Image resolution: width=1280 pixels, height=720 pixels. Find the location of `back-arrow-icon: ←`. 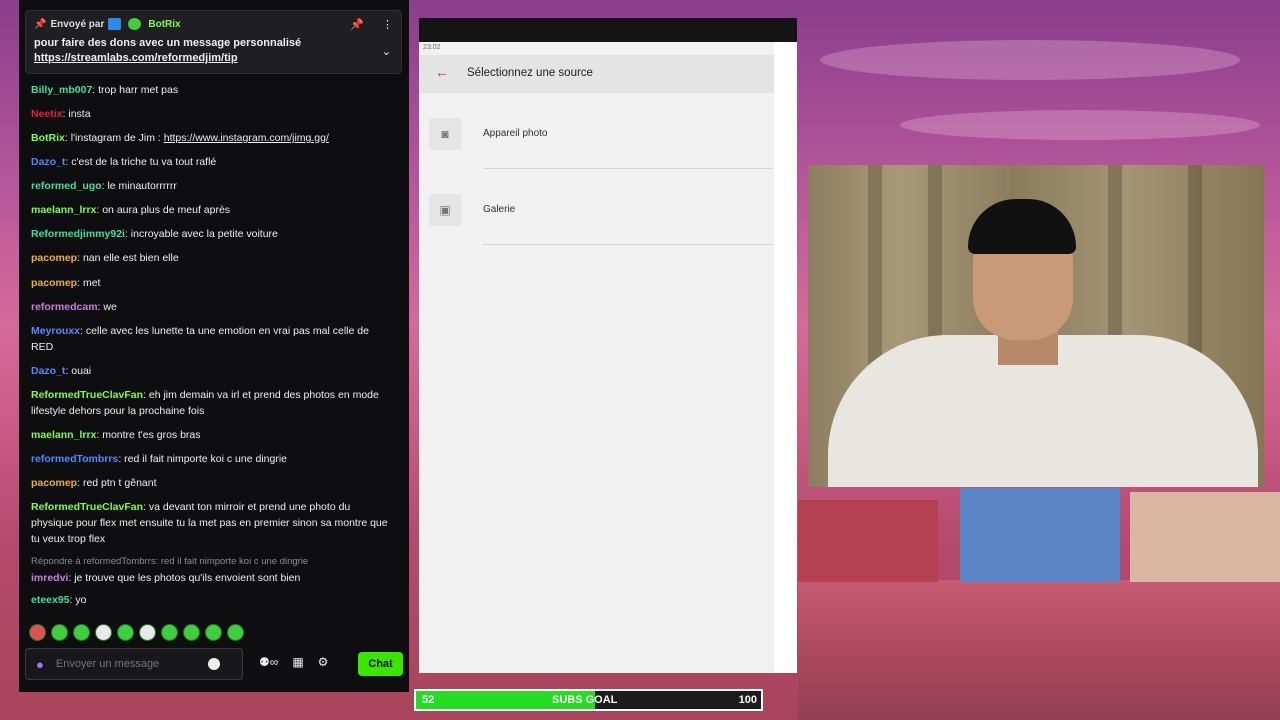

back-arrow-icon: ← is located at coordinates (442, 72).